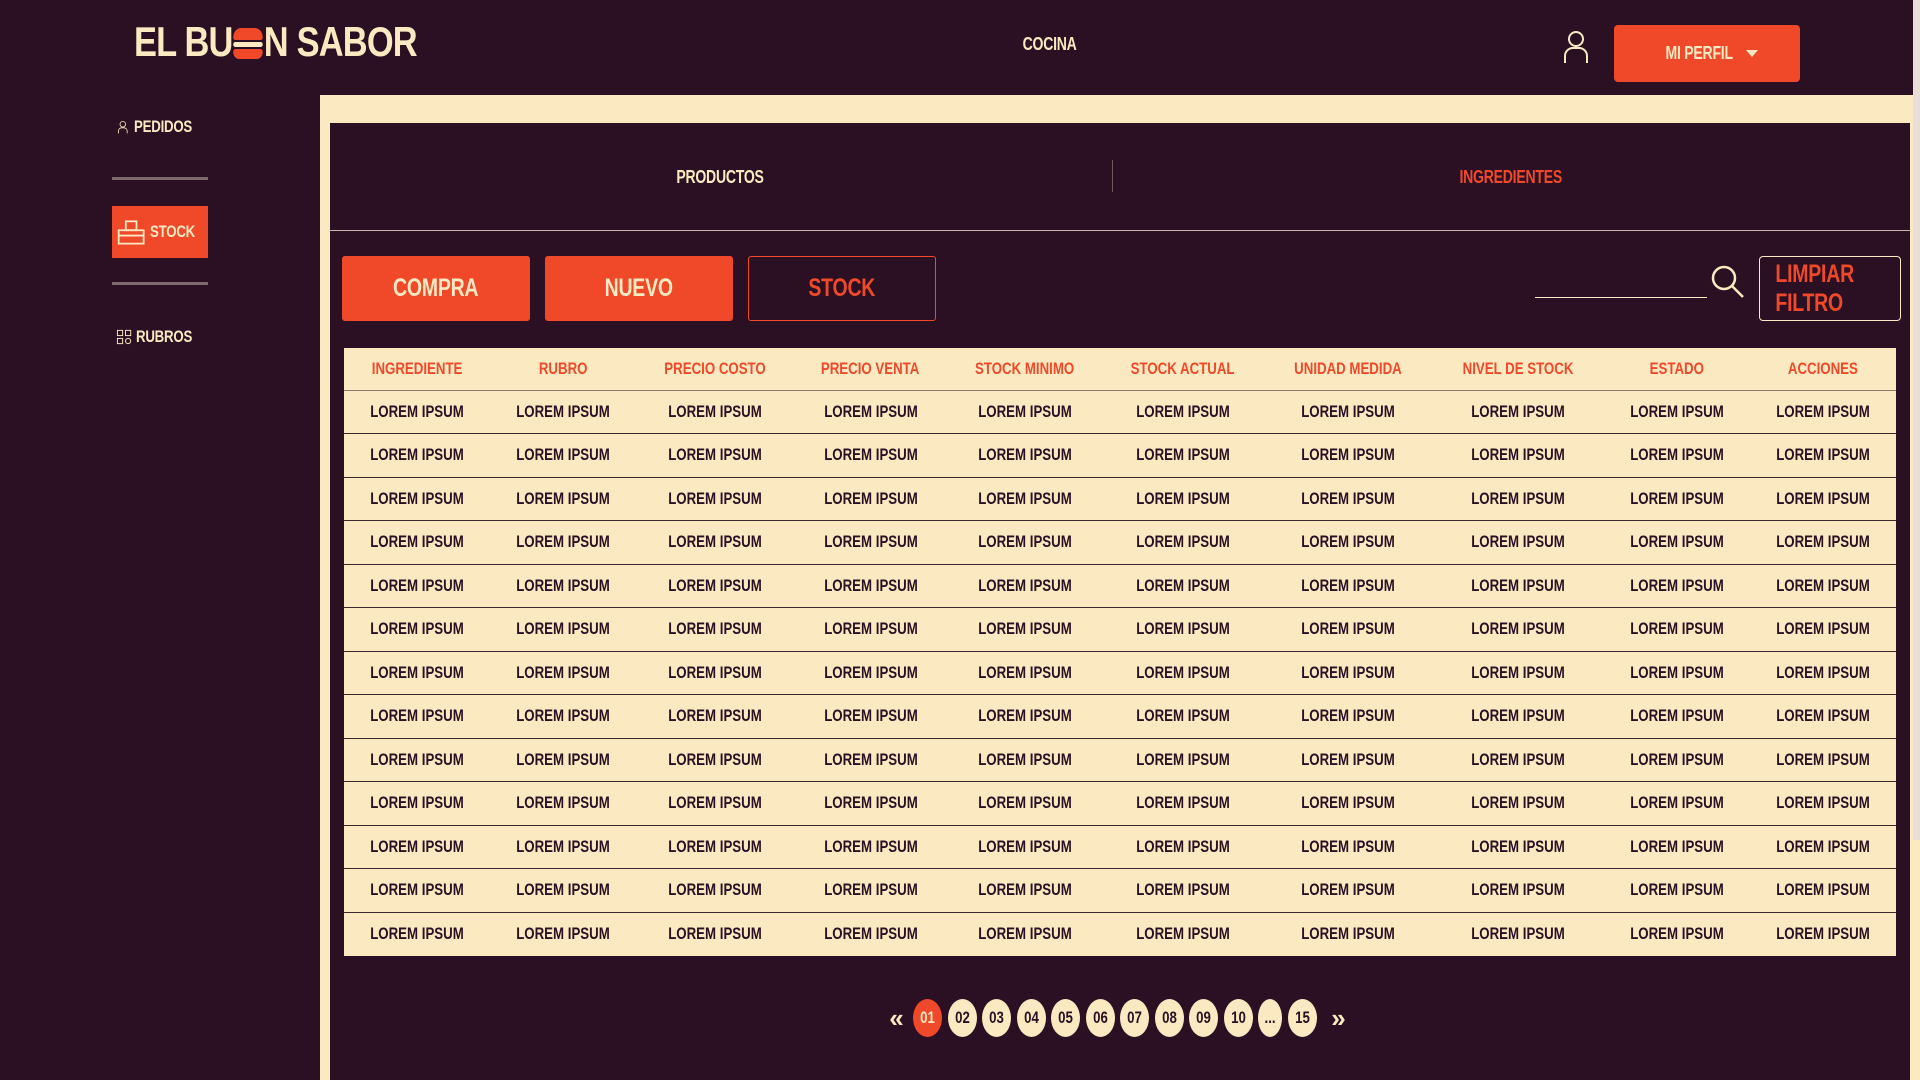  I want to click on column-header: NIVEL DE STOCK, so click(1518, 369).